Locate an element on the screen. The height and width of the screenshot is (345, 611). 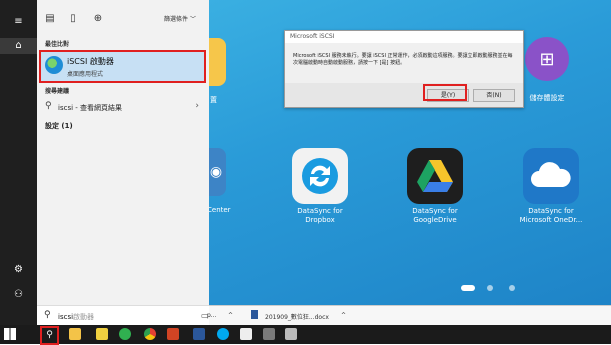
dialog-title: Microsoft iSCSI is located at coordinates (404, 37).